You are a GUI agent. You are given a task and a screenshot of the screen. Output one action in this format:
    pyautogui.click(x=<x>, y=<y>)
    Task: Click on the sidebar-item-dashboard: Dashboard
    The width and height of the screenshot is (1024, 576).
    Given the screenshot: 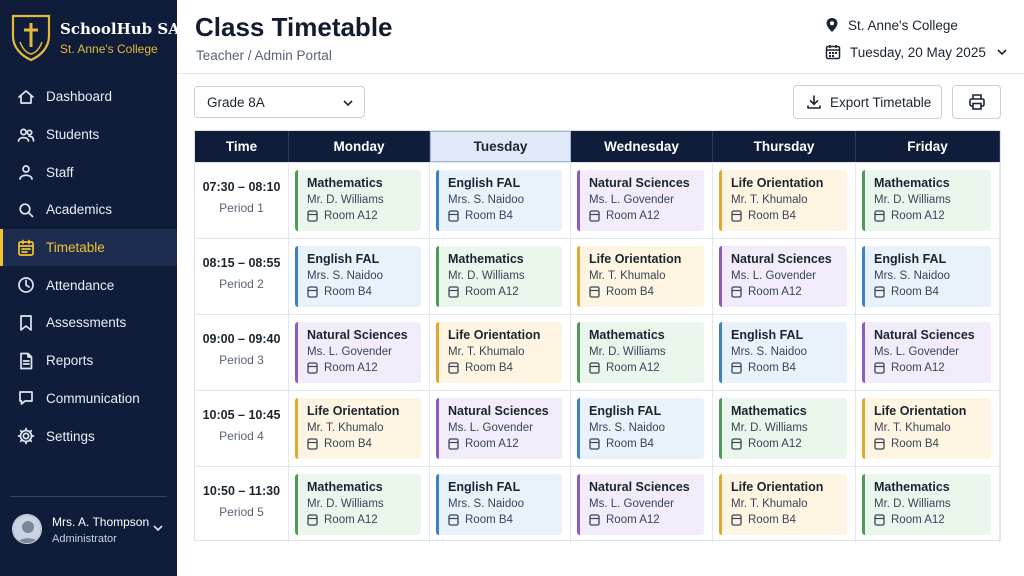 What is the action you would take?
    pyautogui.click(x=88, y=97)
    